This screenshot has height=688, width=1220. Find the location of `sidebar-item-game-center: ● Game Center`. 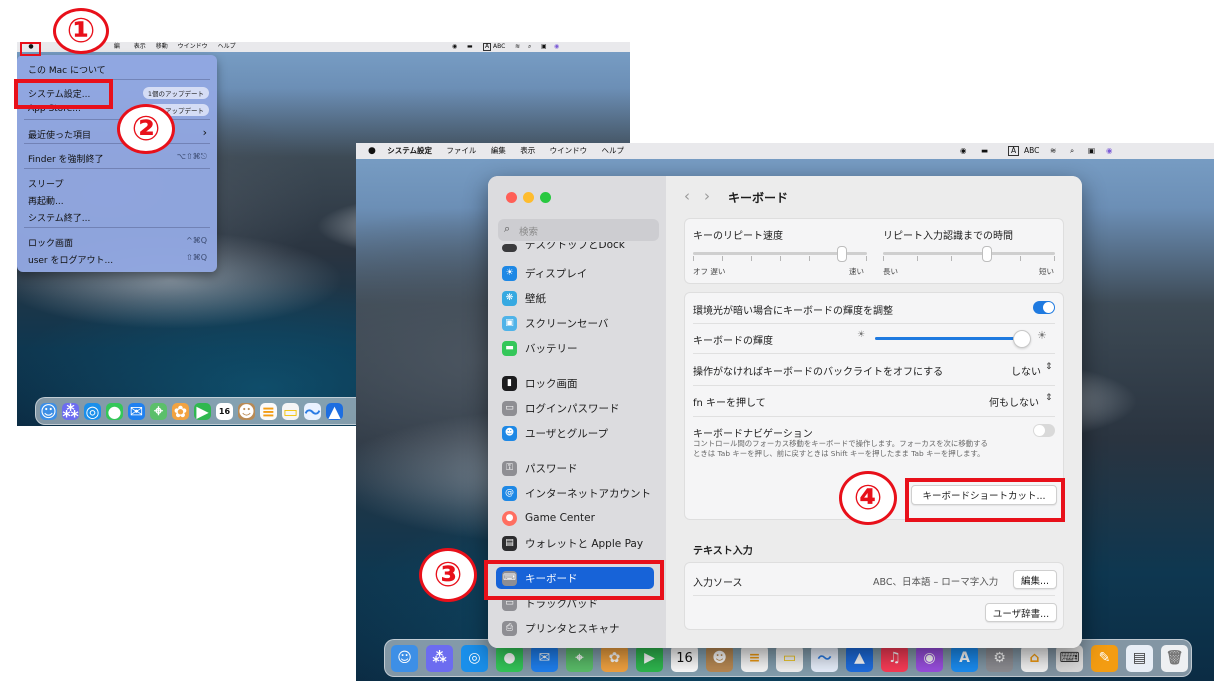

sidebar-item-game-center: ● Game Center is located at coordinates (548, 518).